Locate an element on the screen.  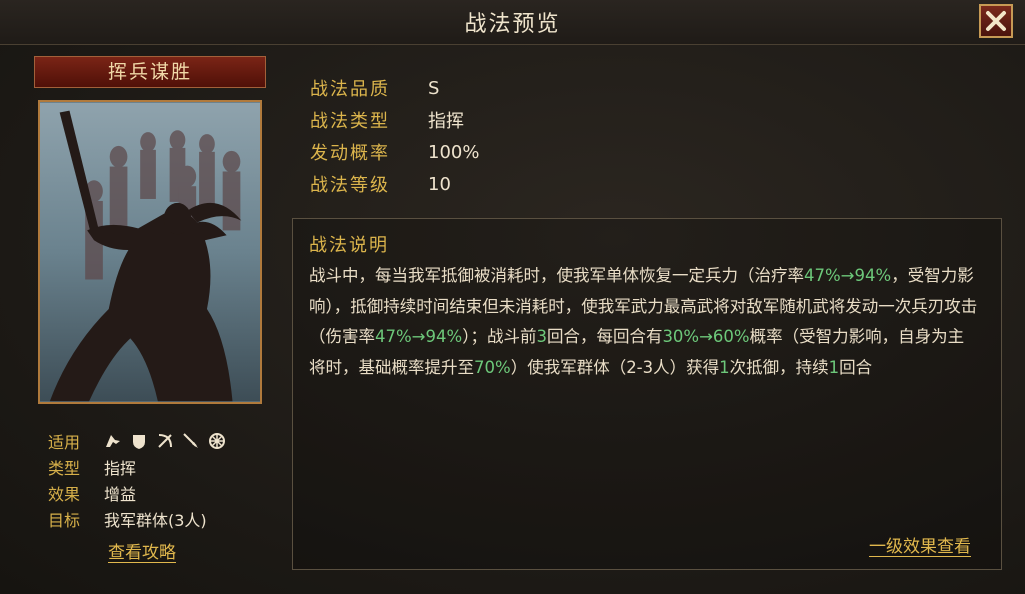
meta-effect-label: 效果 is located at coordinates (64, 494).